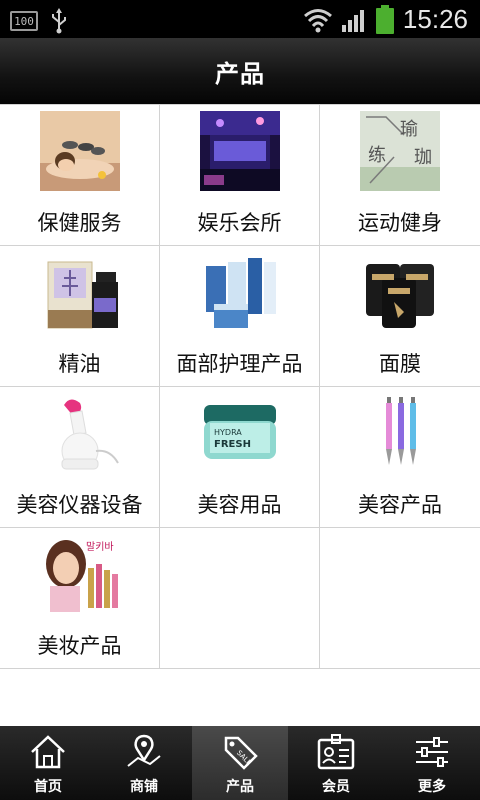 Image resolution: width=480 pixels, height=800 pixels. I want to click on bottom-tab-bar: 首页 商铺 SALE 产品 会员 更多, so click(240, 763).